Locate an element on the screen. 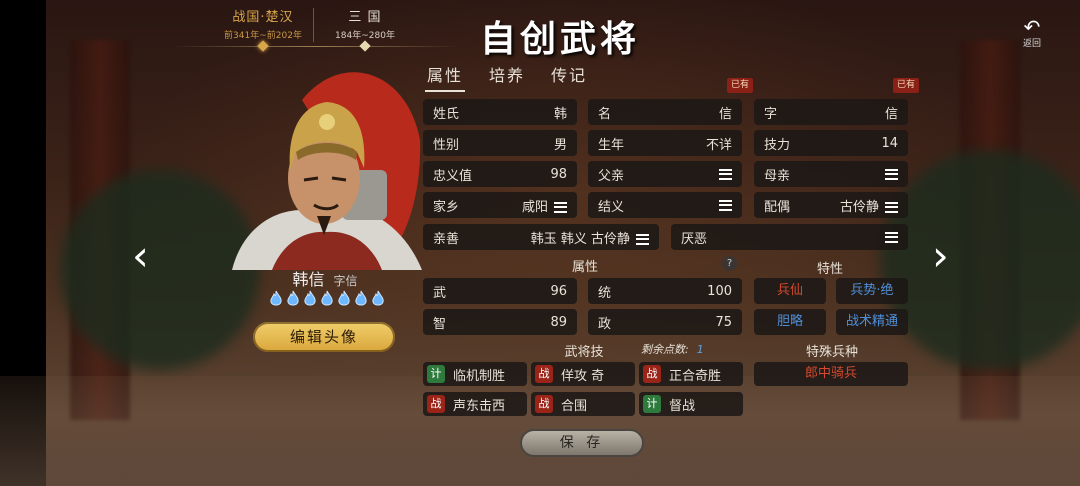 Image resolution: width=1080 pixels, height=486 pixels. help-icon: ? is located at coordinates (729, 263).